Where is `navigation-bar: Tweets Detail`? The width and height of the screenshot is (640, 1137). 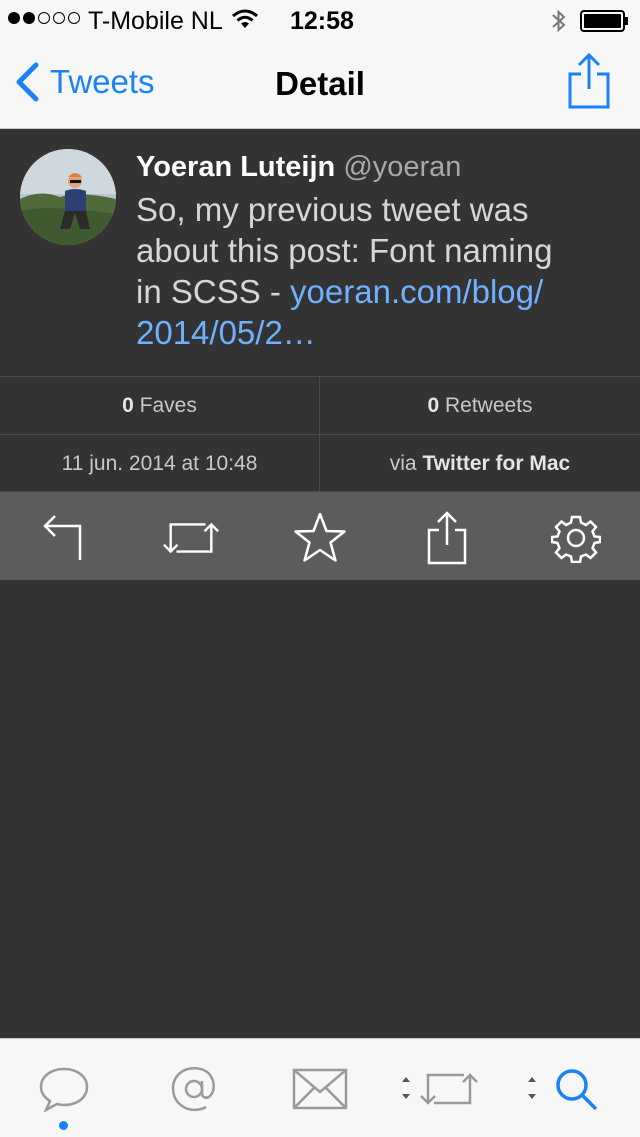
navigation-bar: Tweets Detail is located at coordinates (320, 84).